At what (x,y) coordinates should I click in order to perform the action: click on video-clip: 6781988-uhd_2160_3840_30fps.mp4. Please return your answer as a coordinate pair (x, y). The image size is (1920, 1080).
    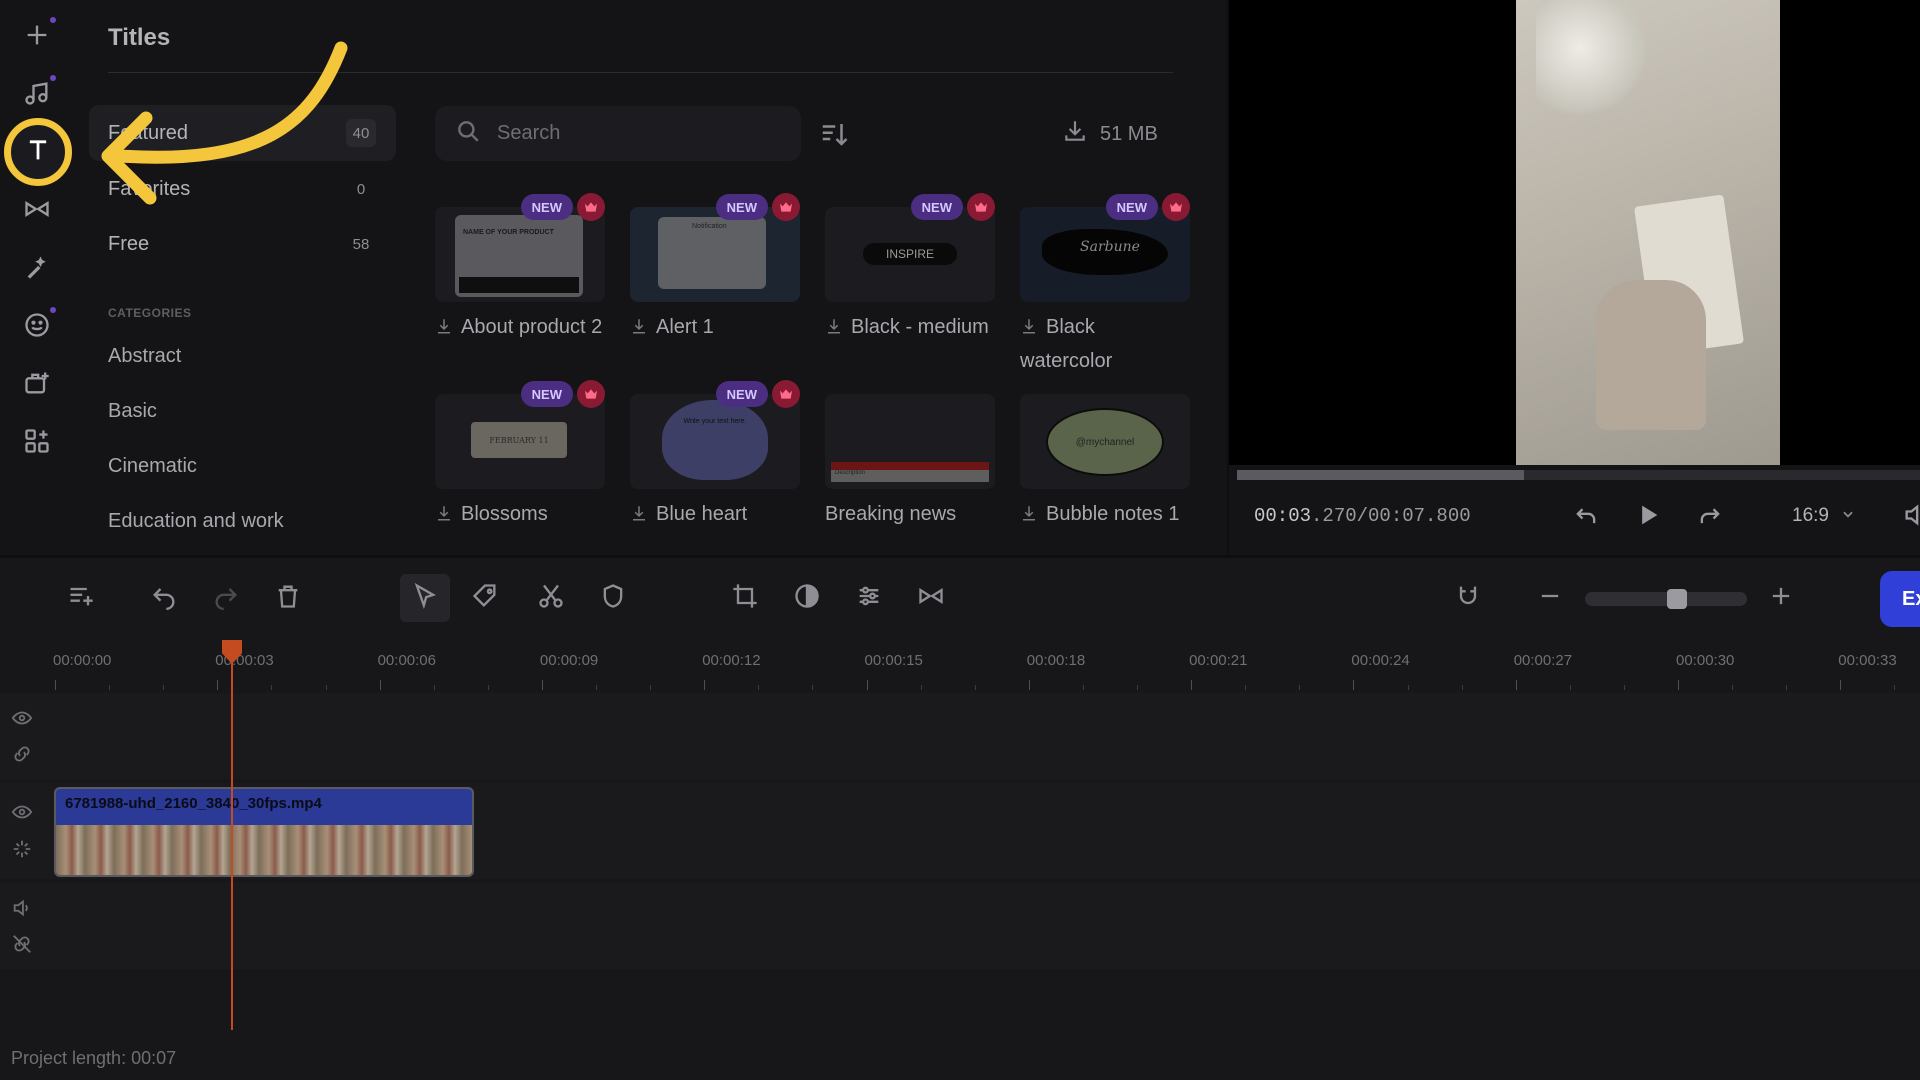
    Looking at the image, I should click on (264, 832).